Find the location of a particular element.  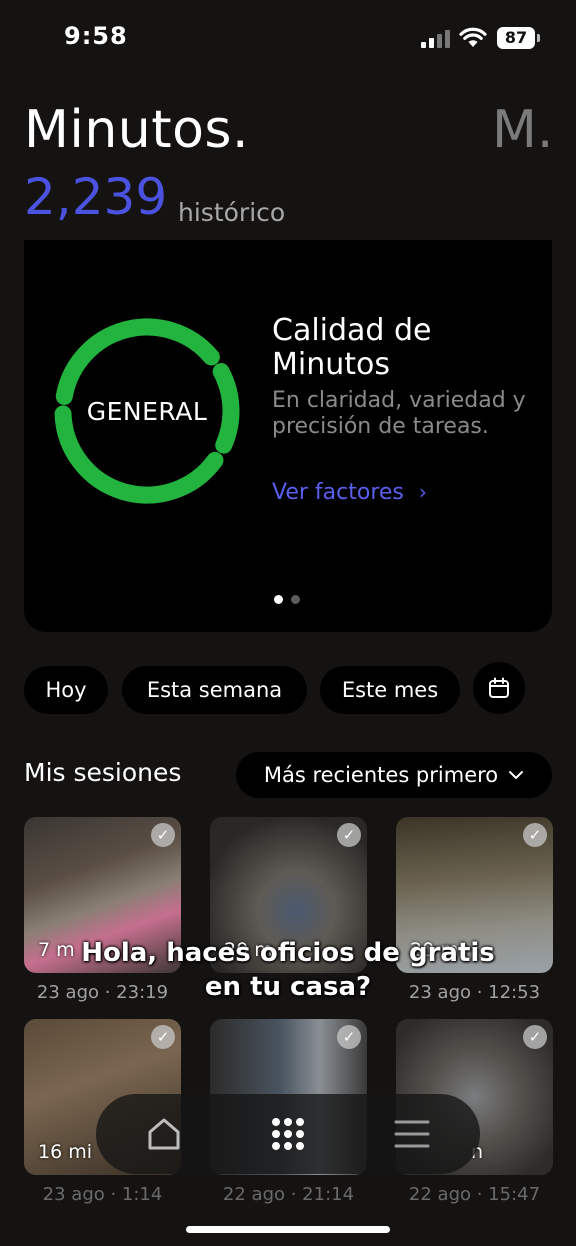

sessions-title: Mis sesiones is located at coordinates (103, 772).